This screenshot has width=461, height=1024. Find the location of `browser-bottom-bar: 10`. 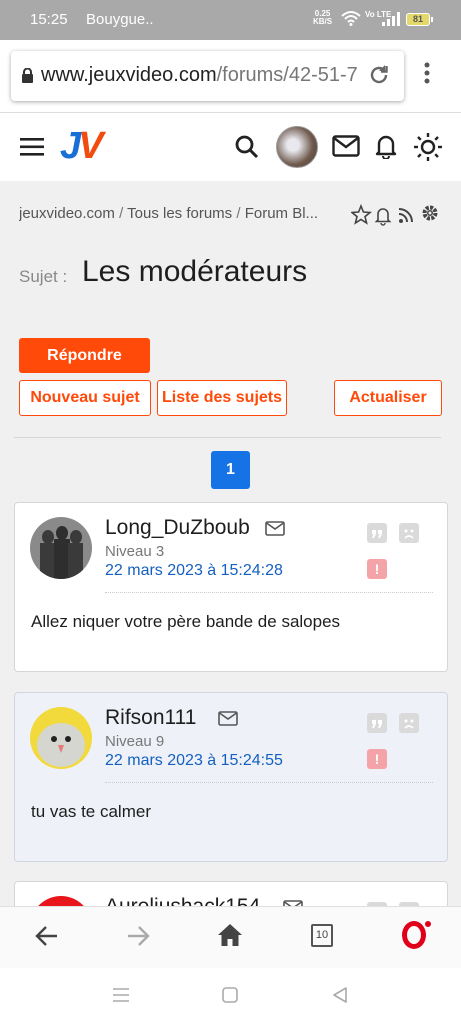

browser-bottom-bar: 10 is located at coordinates (230, 937).